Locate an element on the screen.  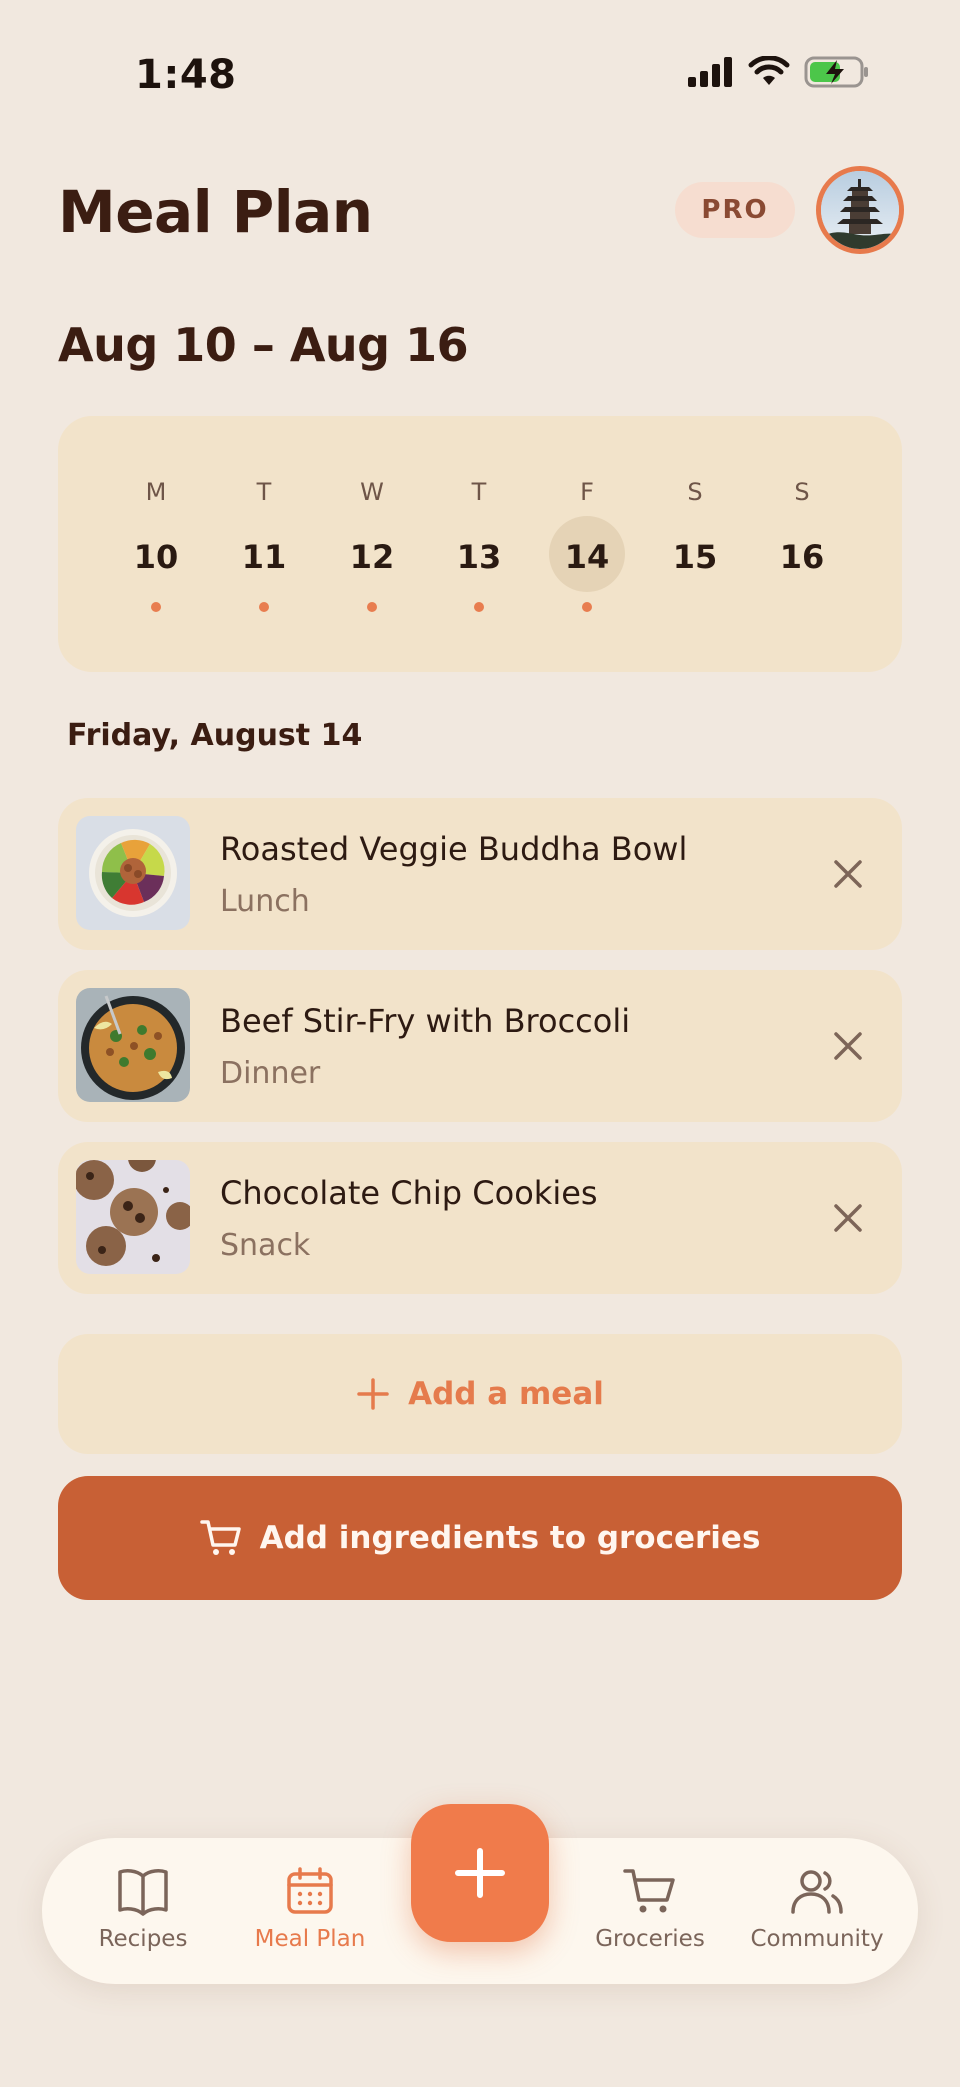
day-number: 16 is located at coordinates (802, 557).